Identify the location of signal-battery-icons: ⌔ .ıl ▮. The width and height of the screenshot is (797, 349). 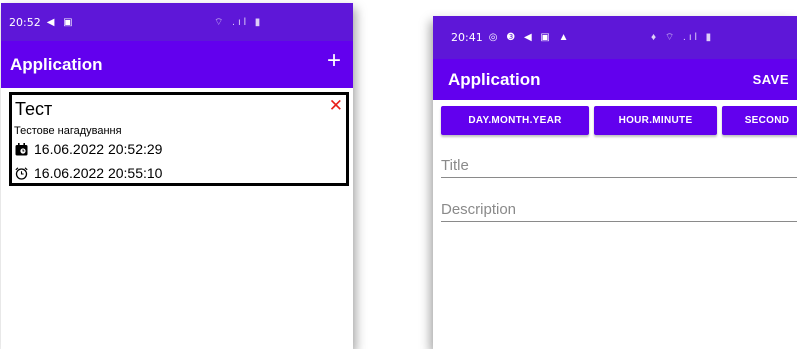
(239, 22).